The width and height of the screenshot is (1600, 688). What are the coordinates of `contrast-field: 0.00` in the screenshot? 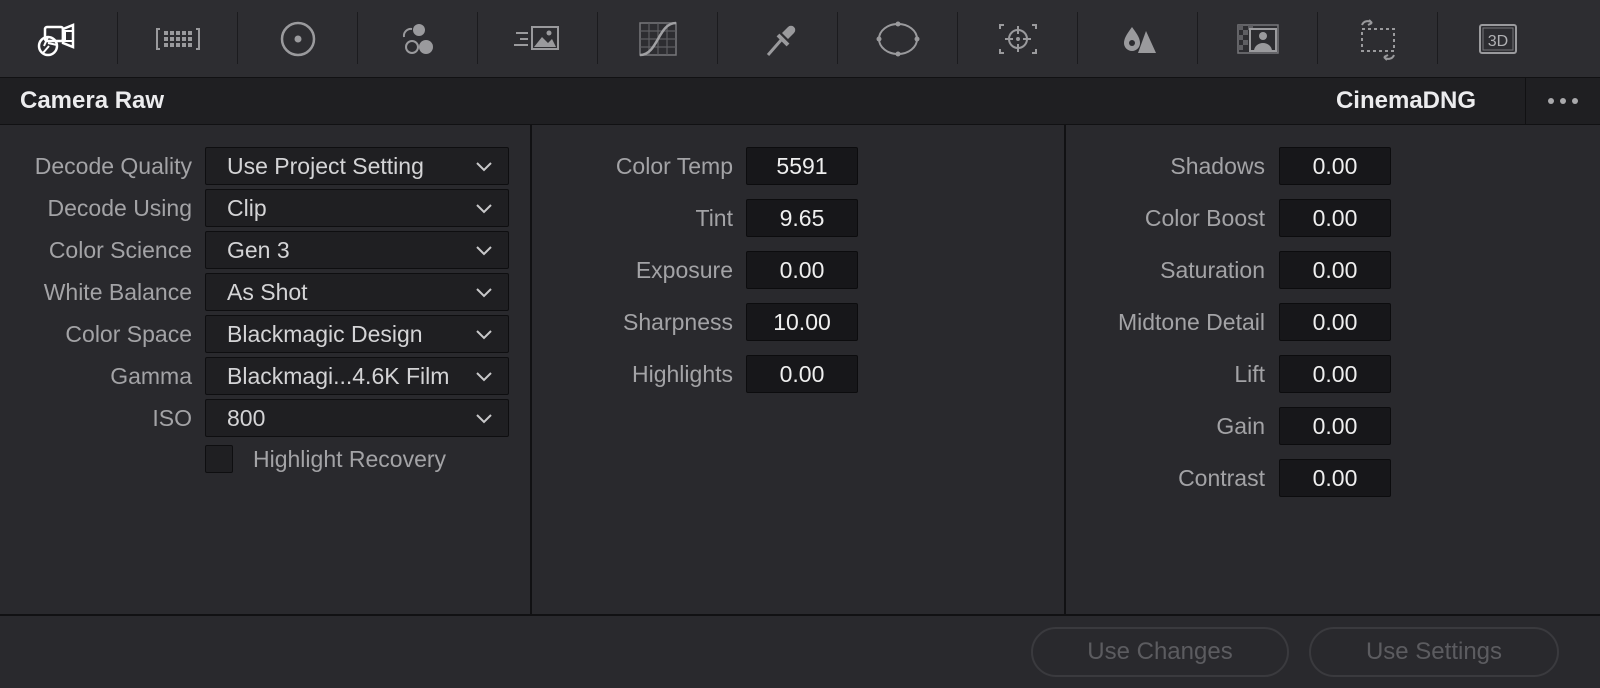 It's located at (1335, 478).